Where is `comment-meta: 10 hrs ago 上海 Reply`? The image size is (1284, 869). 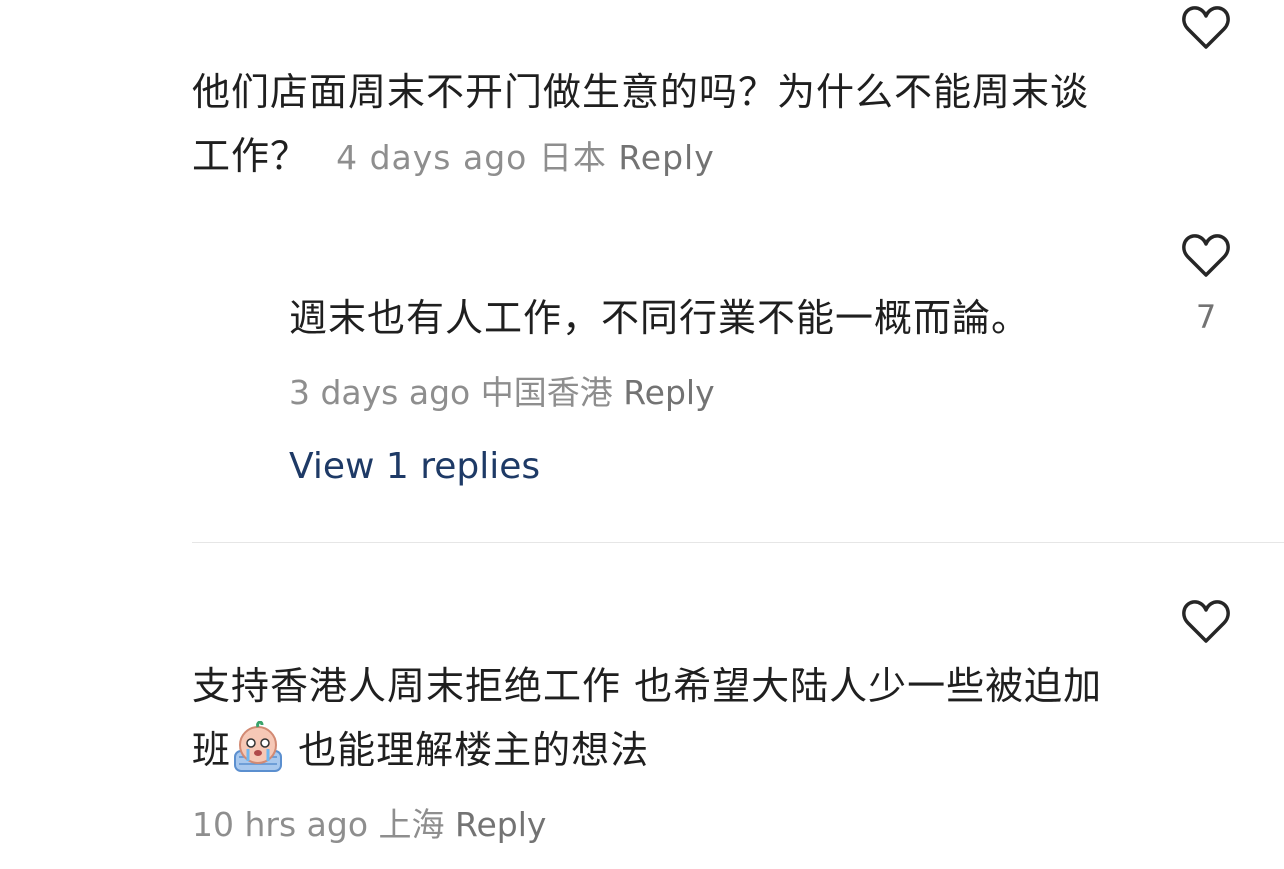
comment-meta: 10 hrs ago 上海 Reply is located at coordinates (369, 822).